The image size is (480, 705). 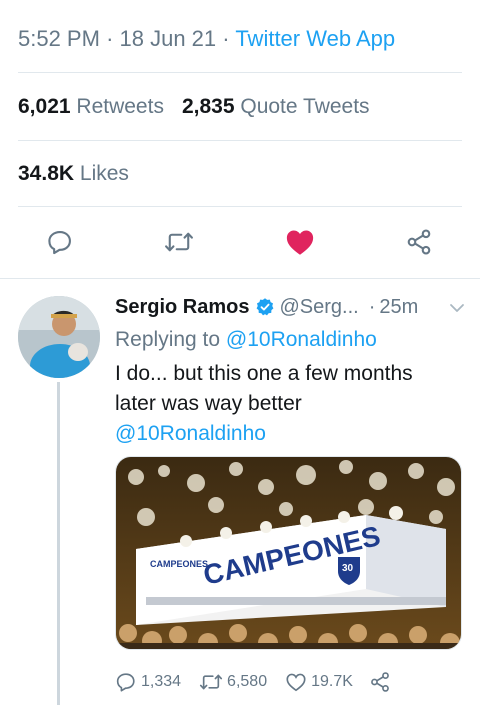 I want to click on reply-like-button: 19.7K, so click(x=319, y=682).